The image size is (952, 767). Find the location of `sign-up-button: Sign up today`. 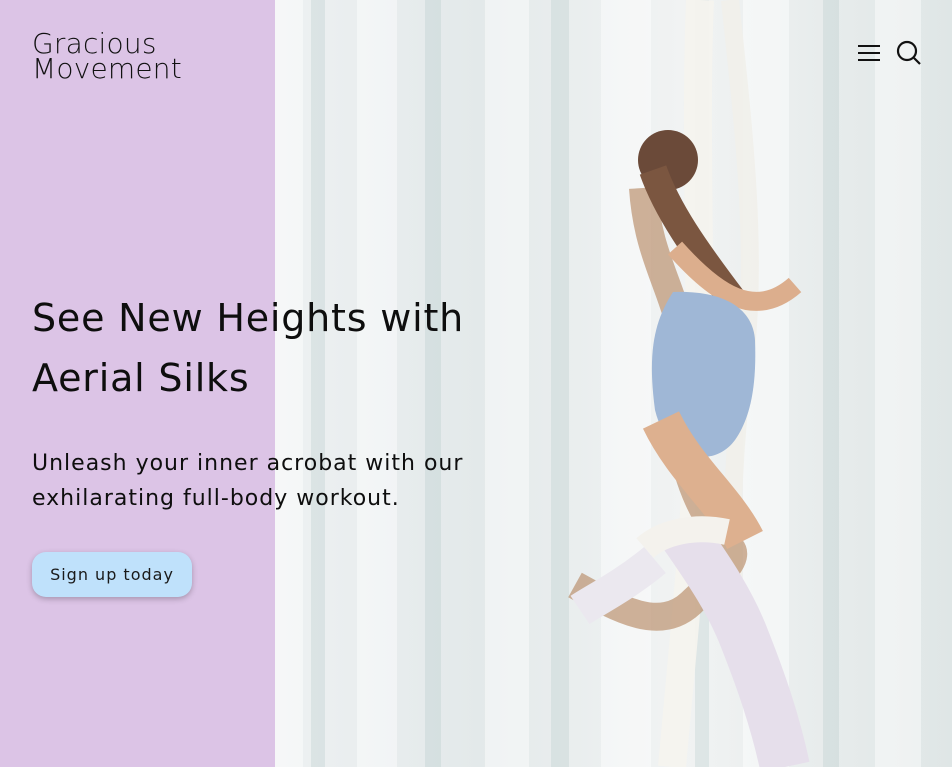

sign-up-button: Sign up today is located at coordinates (112, 574).